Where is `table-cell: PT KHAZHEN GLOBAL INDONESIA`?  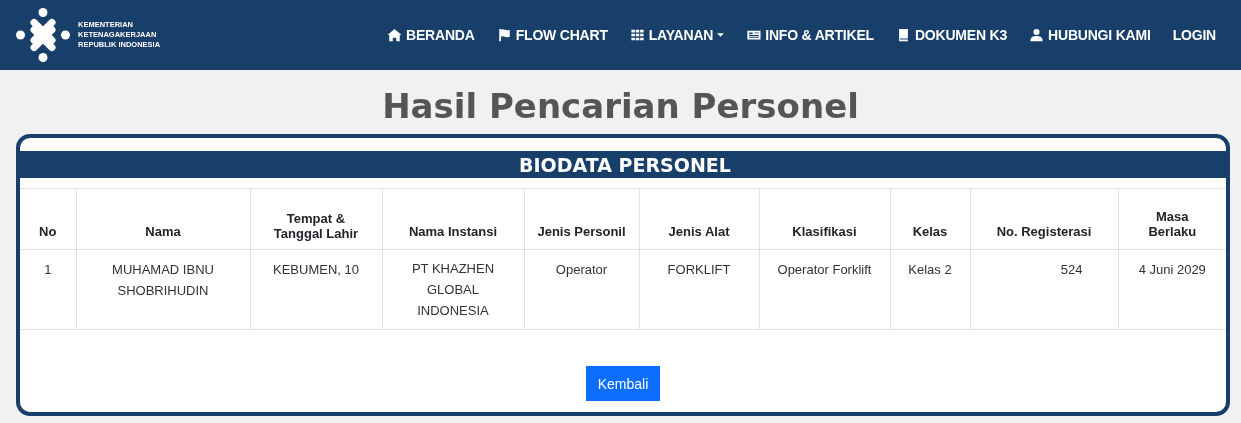
table-cell: PT KHAZHEN GLOBAL INDONESIA is located at coordinates (453, 289).